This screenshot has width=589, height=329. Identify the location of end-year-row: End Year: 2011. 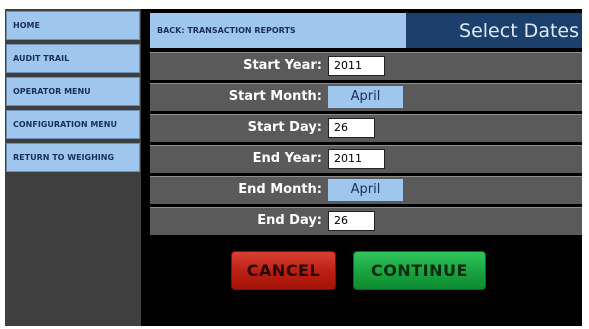
(366, 159).